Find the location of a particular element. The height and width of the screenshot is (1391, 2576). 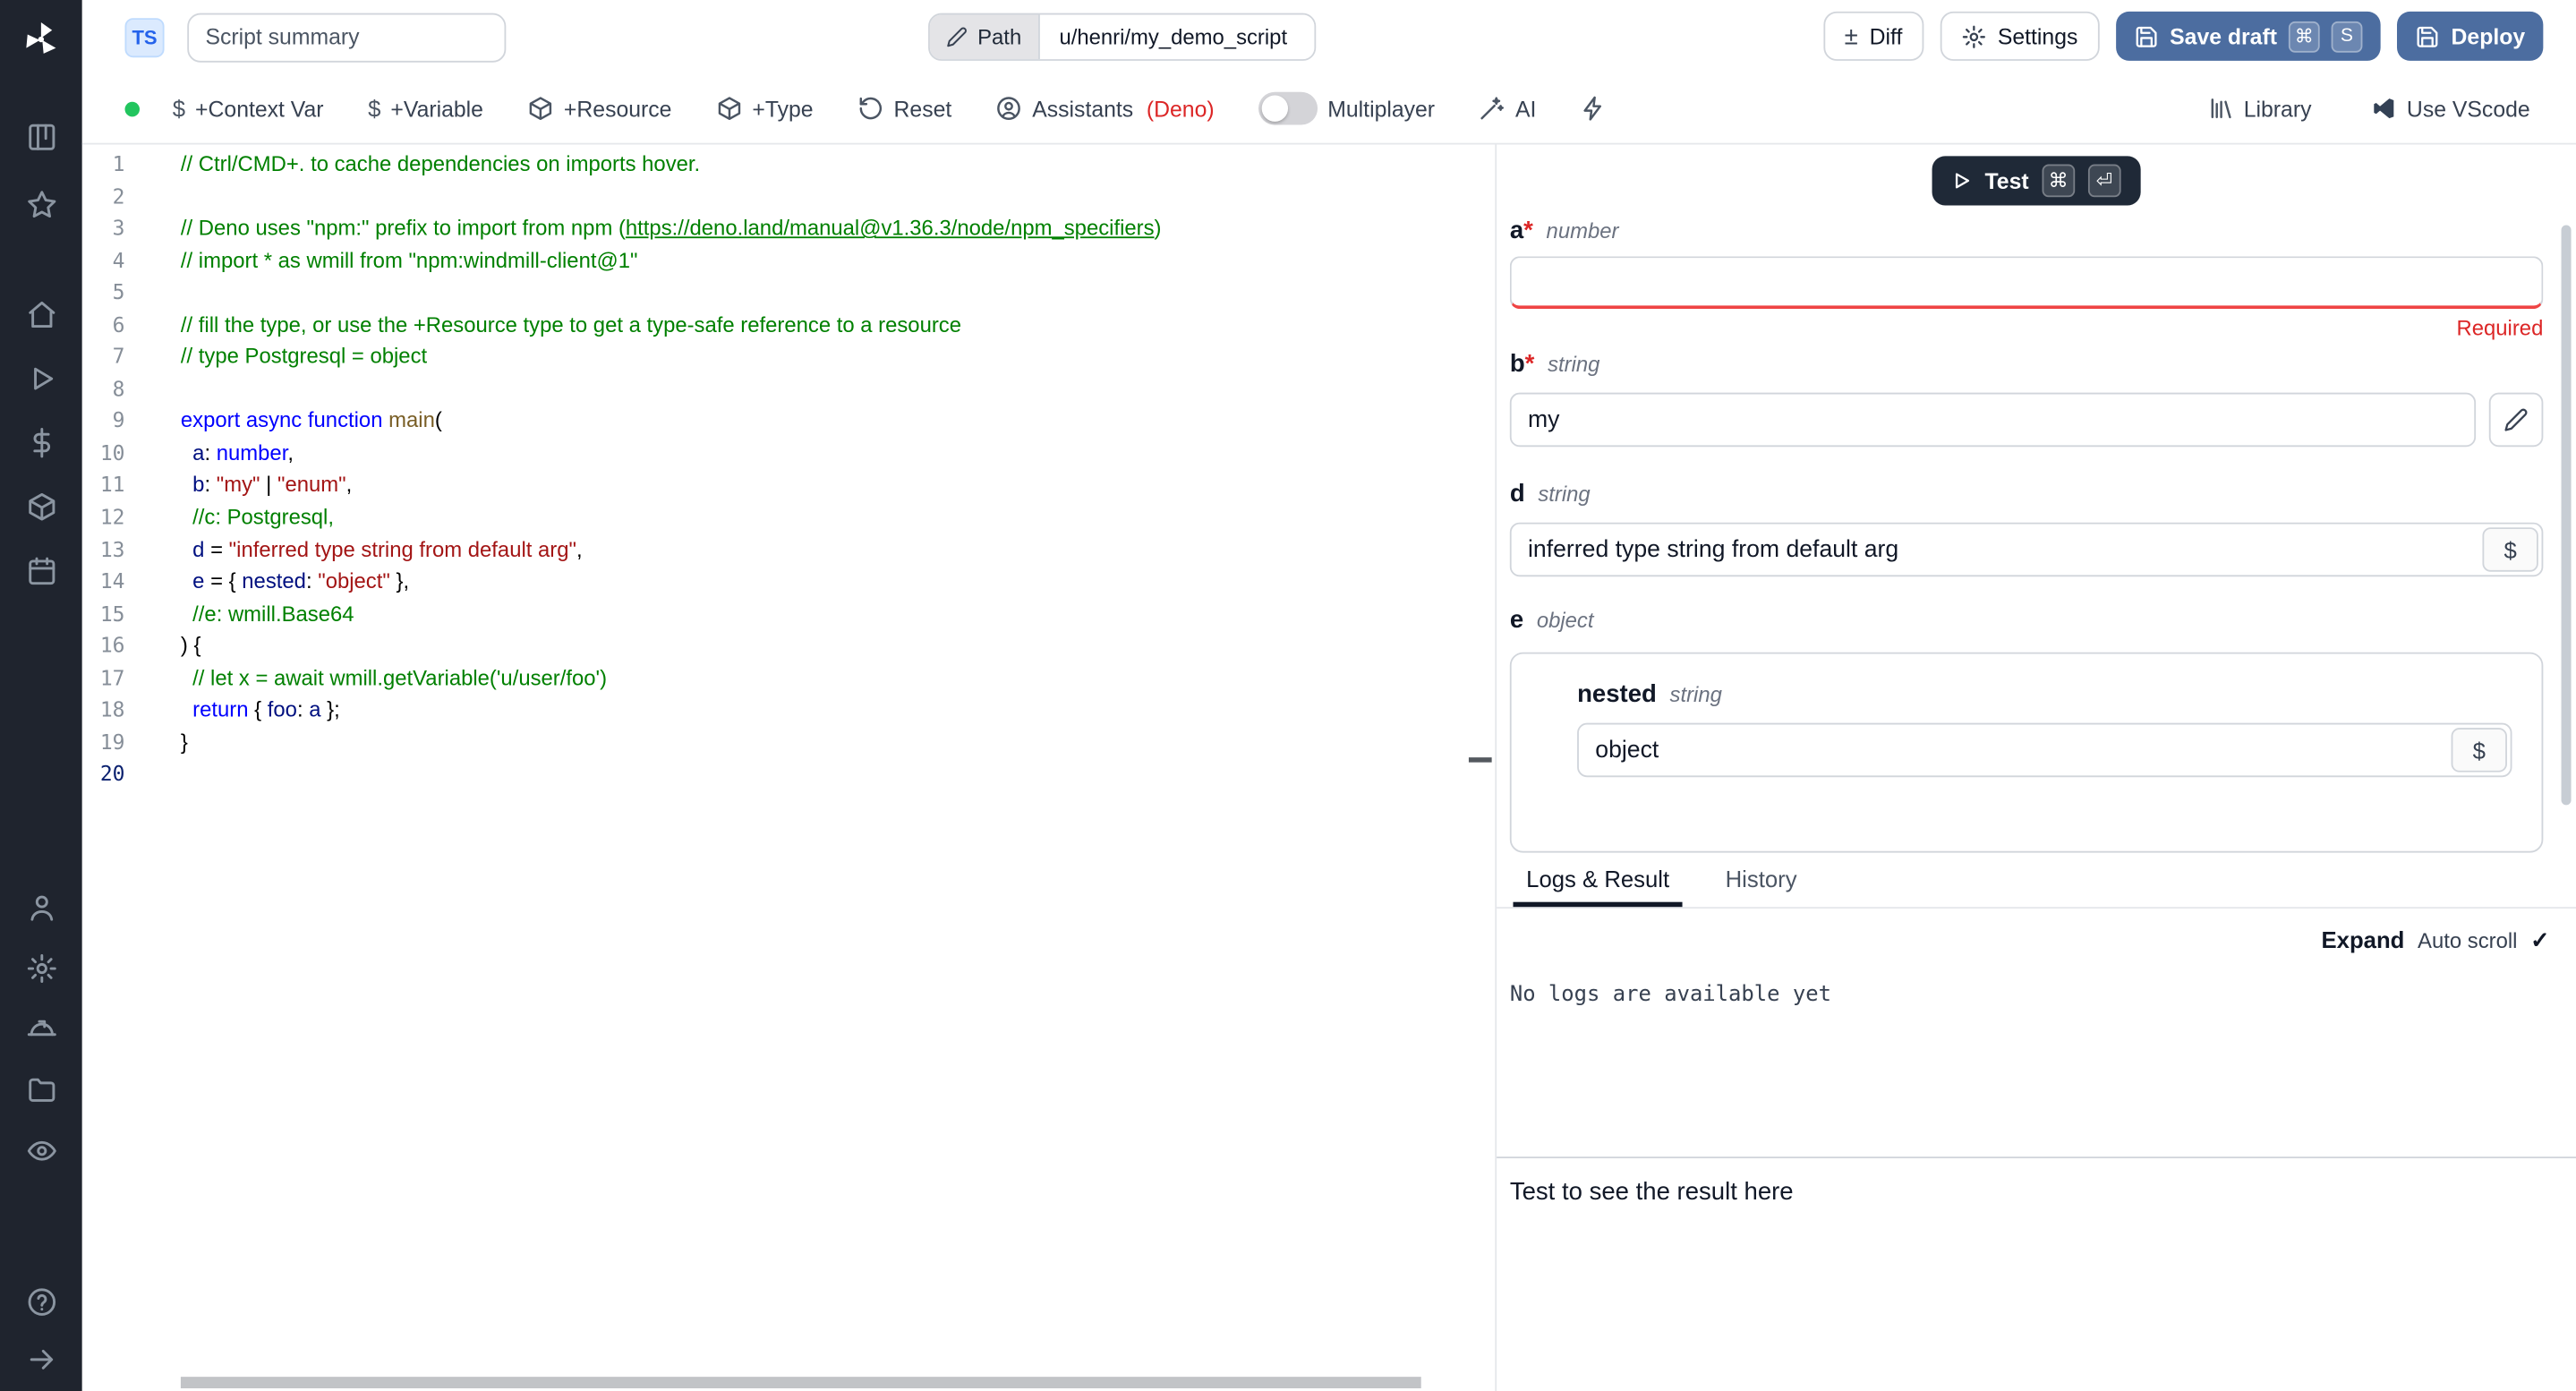

code-line: return { foo: a }; is located at coordinates (838, 710).